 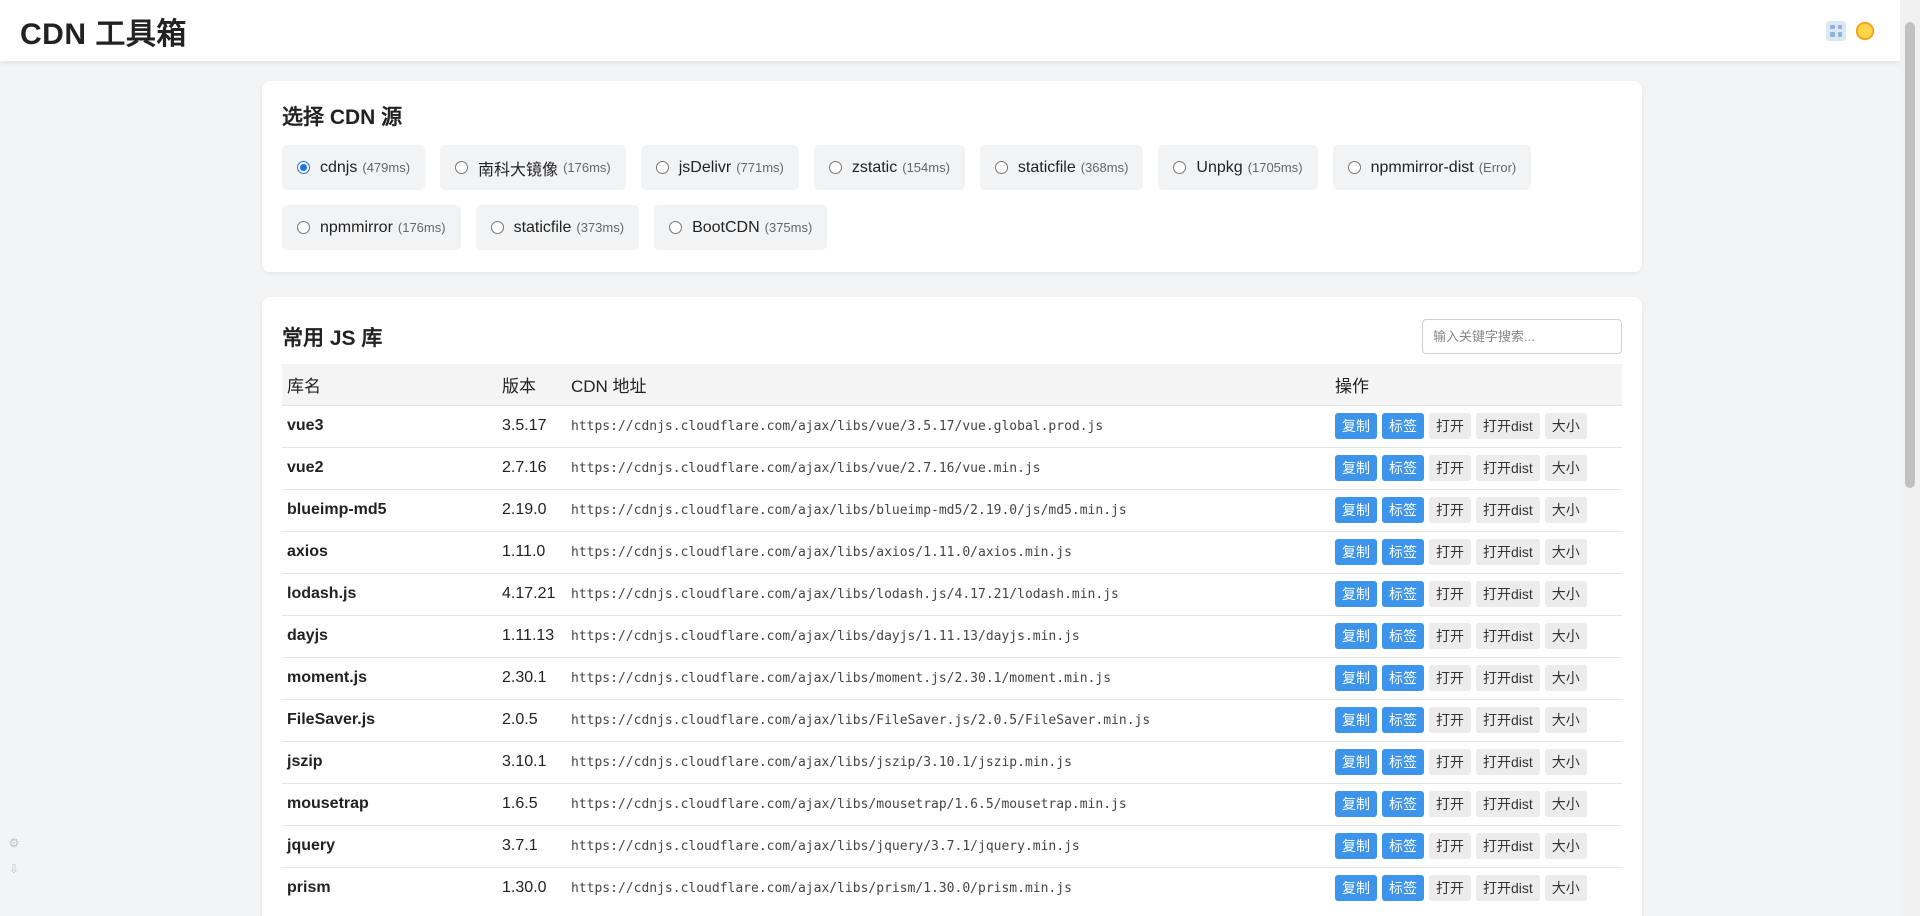 What do you see at coordinates (788, 227) in the screenshot?
I see `cdn-source-latency: (375ms)` at bounding box center [788, 227].